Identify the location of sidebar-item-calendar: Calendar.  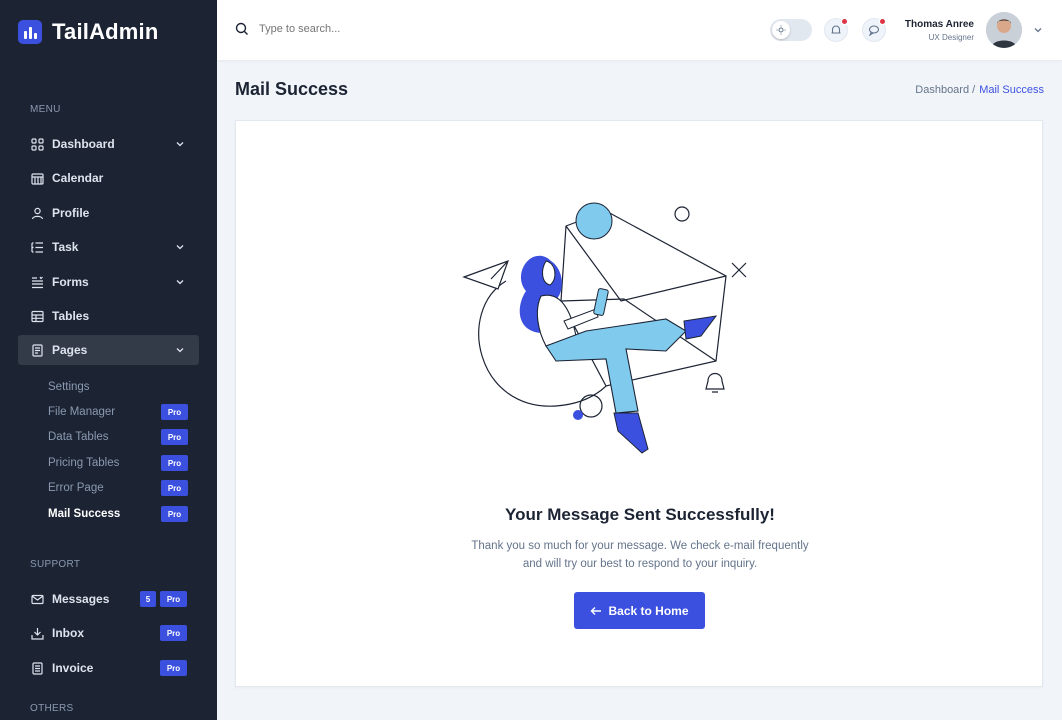
(108, 178).